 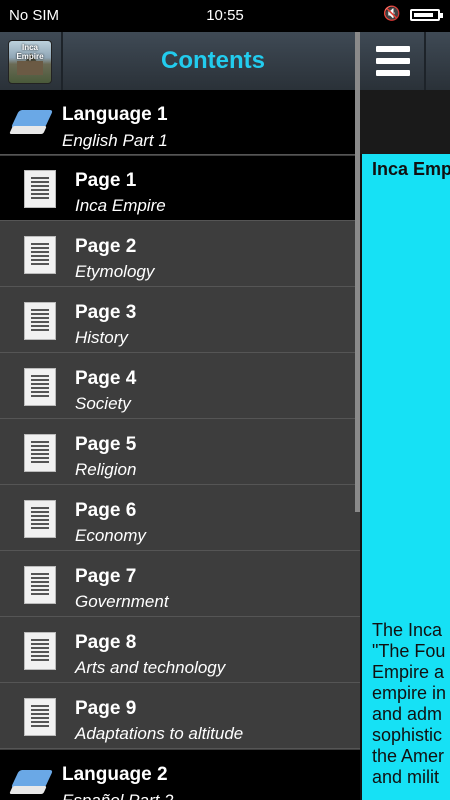 I want to click on item-subtitle: Economy, so click(x=110, y=535).